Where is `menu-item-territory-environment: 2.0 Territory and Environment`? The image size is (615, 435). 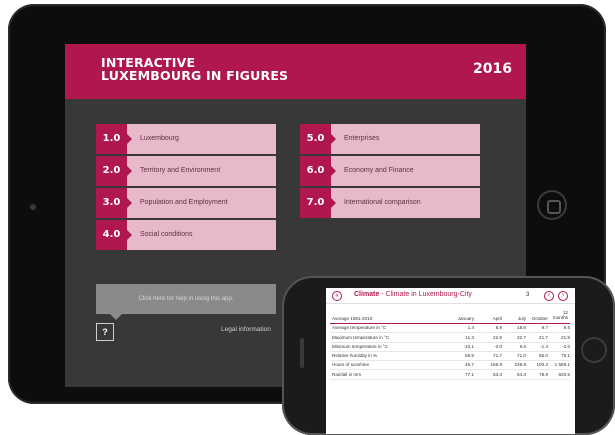 menu-item-territory-environment: 2.0 Territory and Environment is located at coordinates (186, 171).